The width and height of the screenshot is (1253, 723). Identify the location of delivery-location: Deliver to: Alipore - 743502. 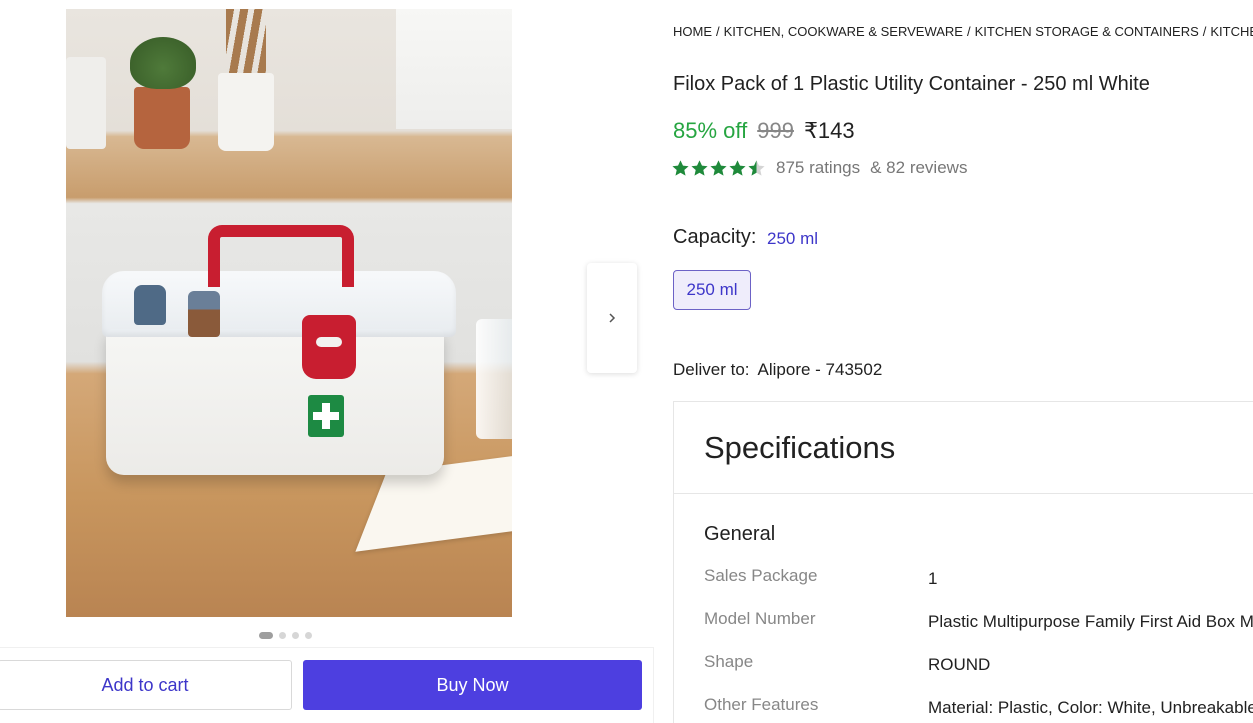
(777, 370).